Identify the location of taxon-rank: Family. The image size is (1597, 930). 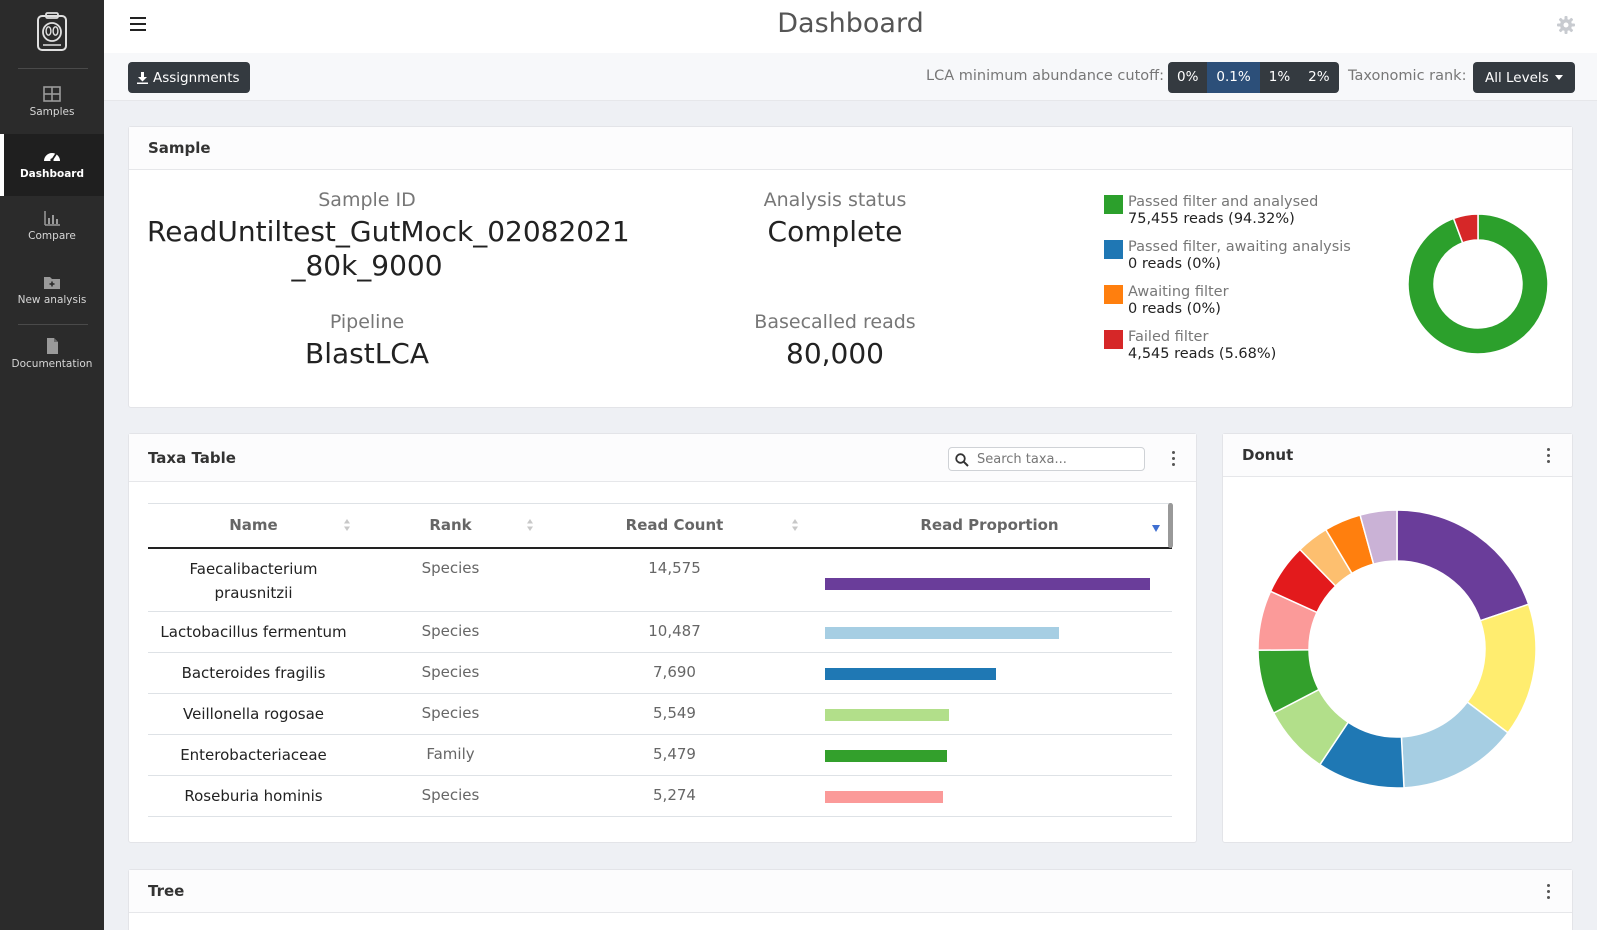
(450, 755).